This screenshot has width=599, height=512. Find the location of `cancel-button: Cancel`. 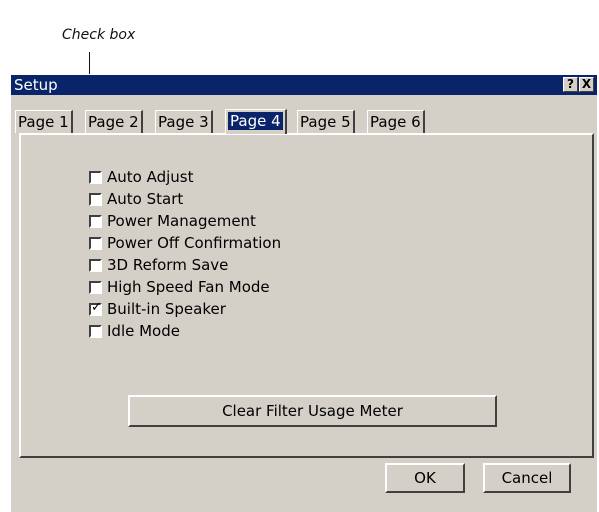

cancel-button: Cancel is located at coordinates (527, 478).